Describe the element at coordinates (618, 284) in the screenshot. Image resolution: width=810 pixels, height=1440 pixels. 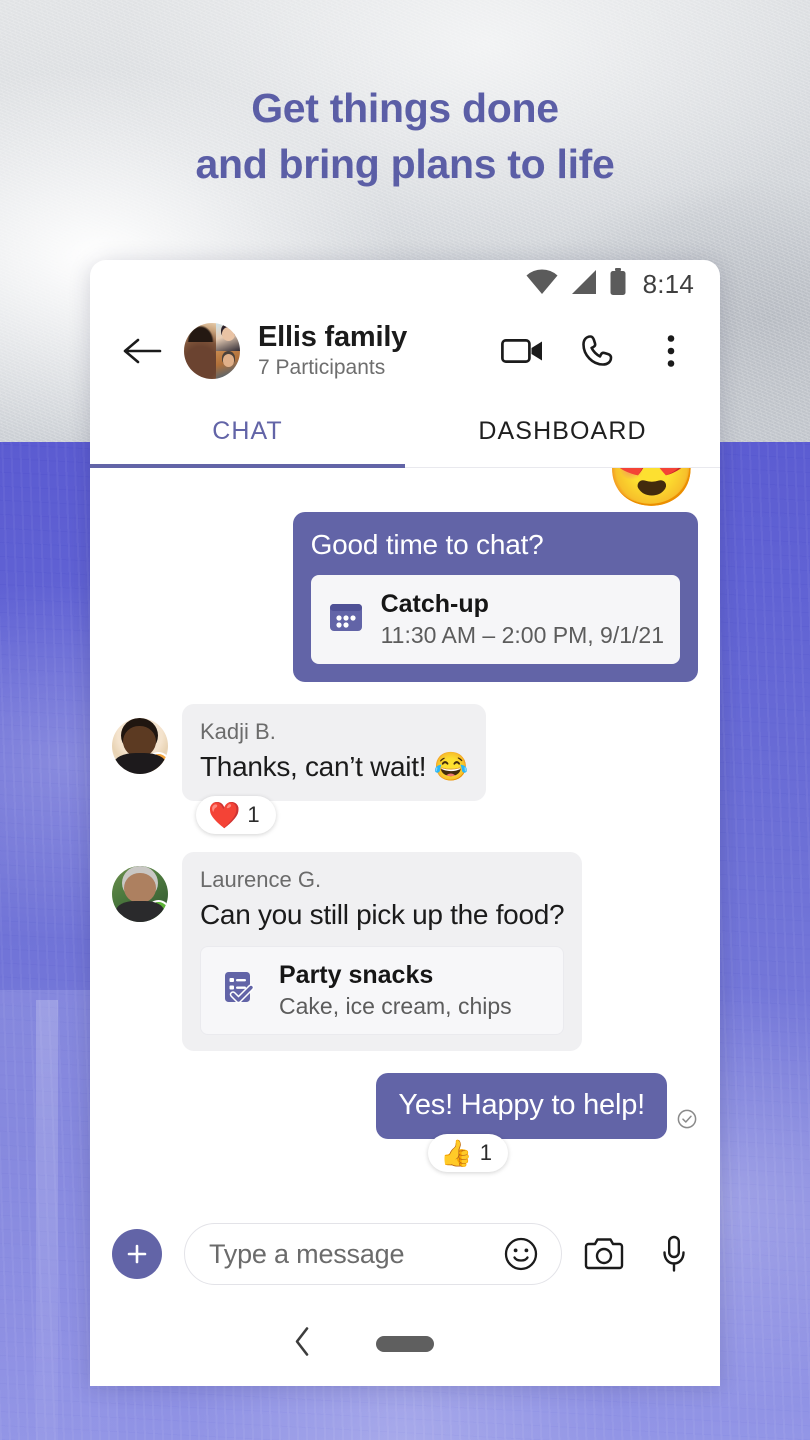
I see `battery-icon` at that location.